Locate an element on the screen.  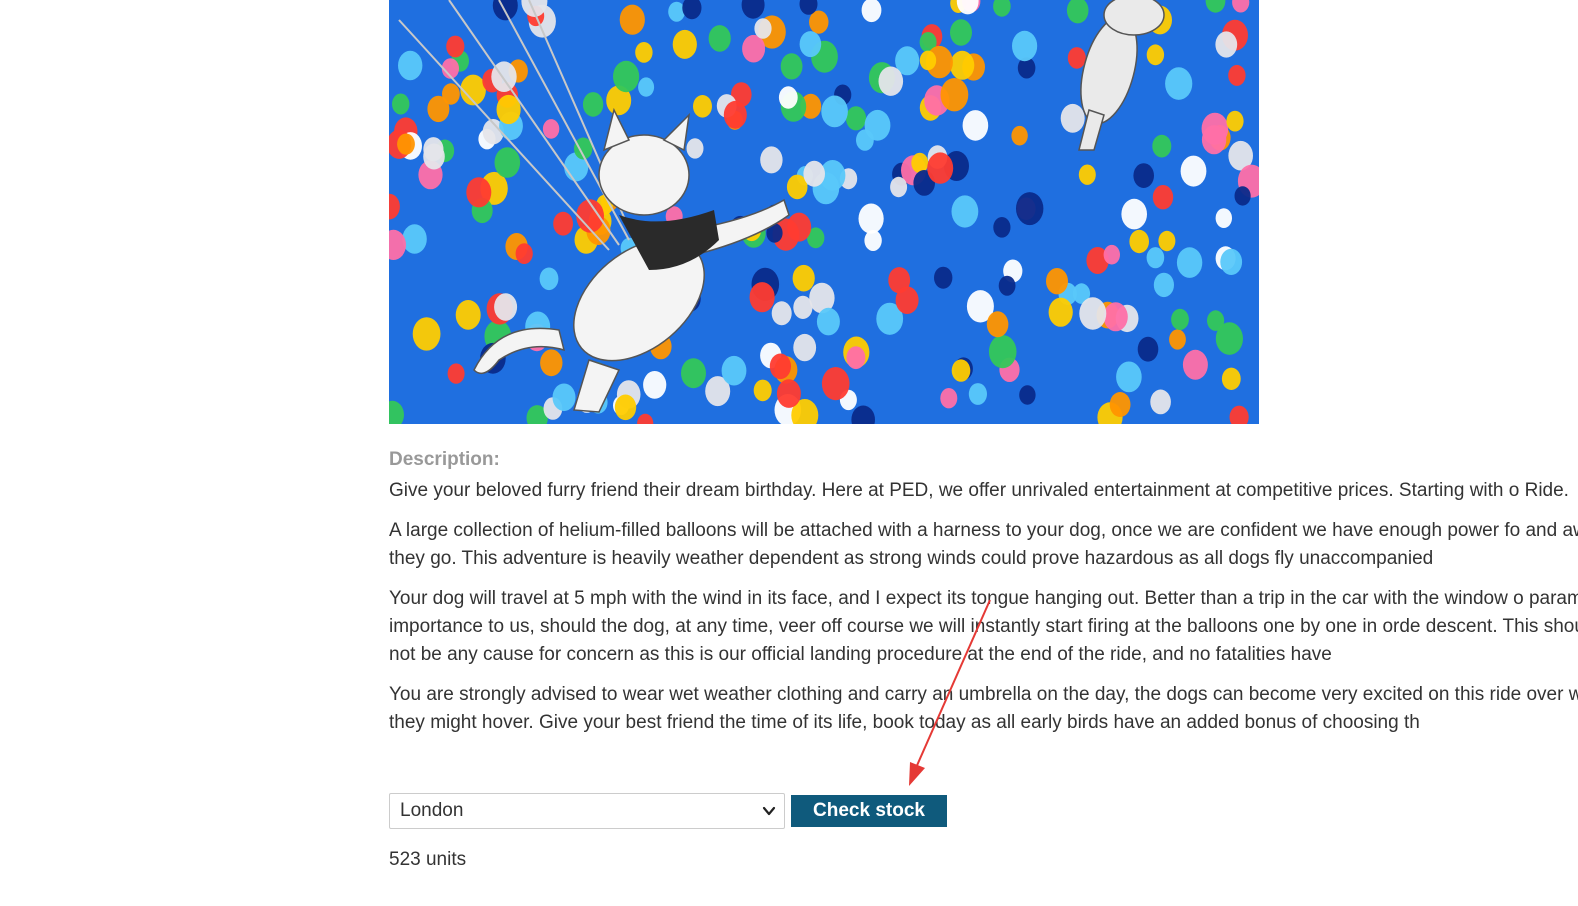
store-select-value: London is located at coordinates (432, 810).